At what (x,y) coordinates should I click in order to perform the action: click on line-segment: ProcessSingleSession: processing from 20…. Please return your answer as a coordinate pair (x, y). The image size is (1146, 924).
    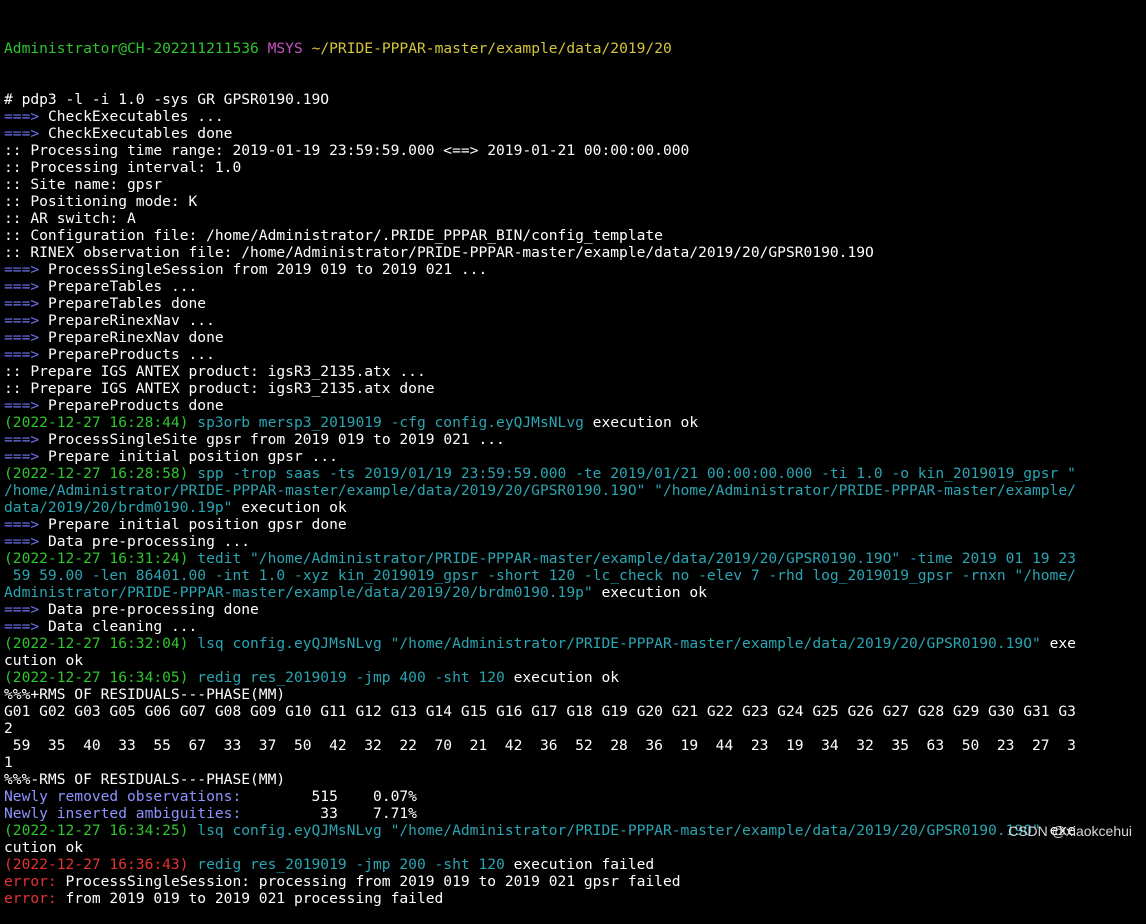
    Looking at the image, I should click on (368, 881).